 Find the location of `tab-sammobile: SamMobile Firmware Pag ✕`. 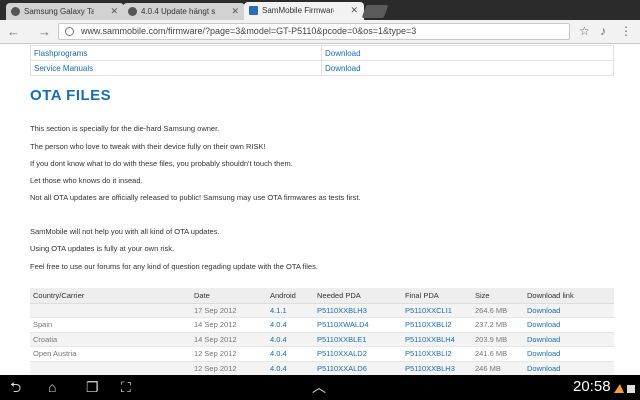

tab-sammobile: SamMobile Firmware Pag ✕ is located at coordinates (304, 11).